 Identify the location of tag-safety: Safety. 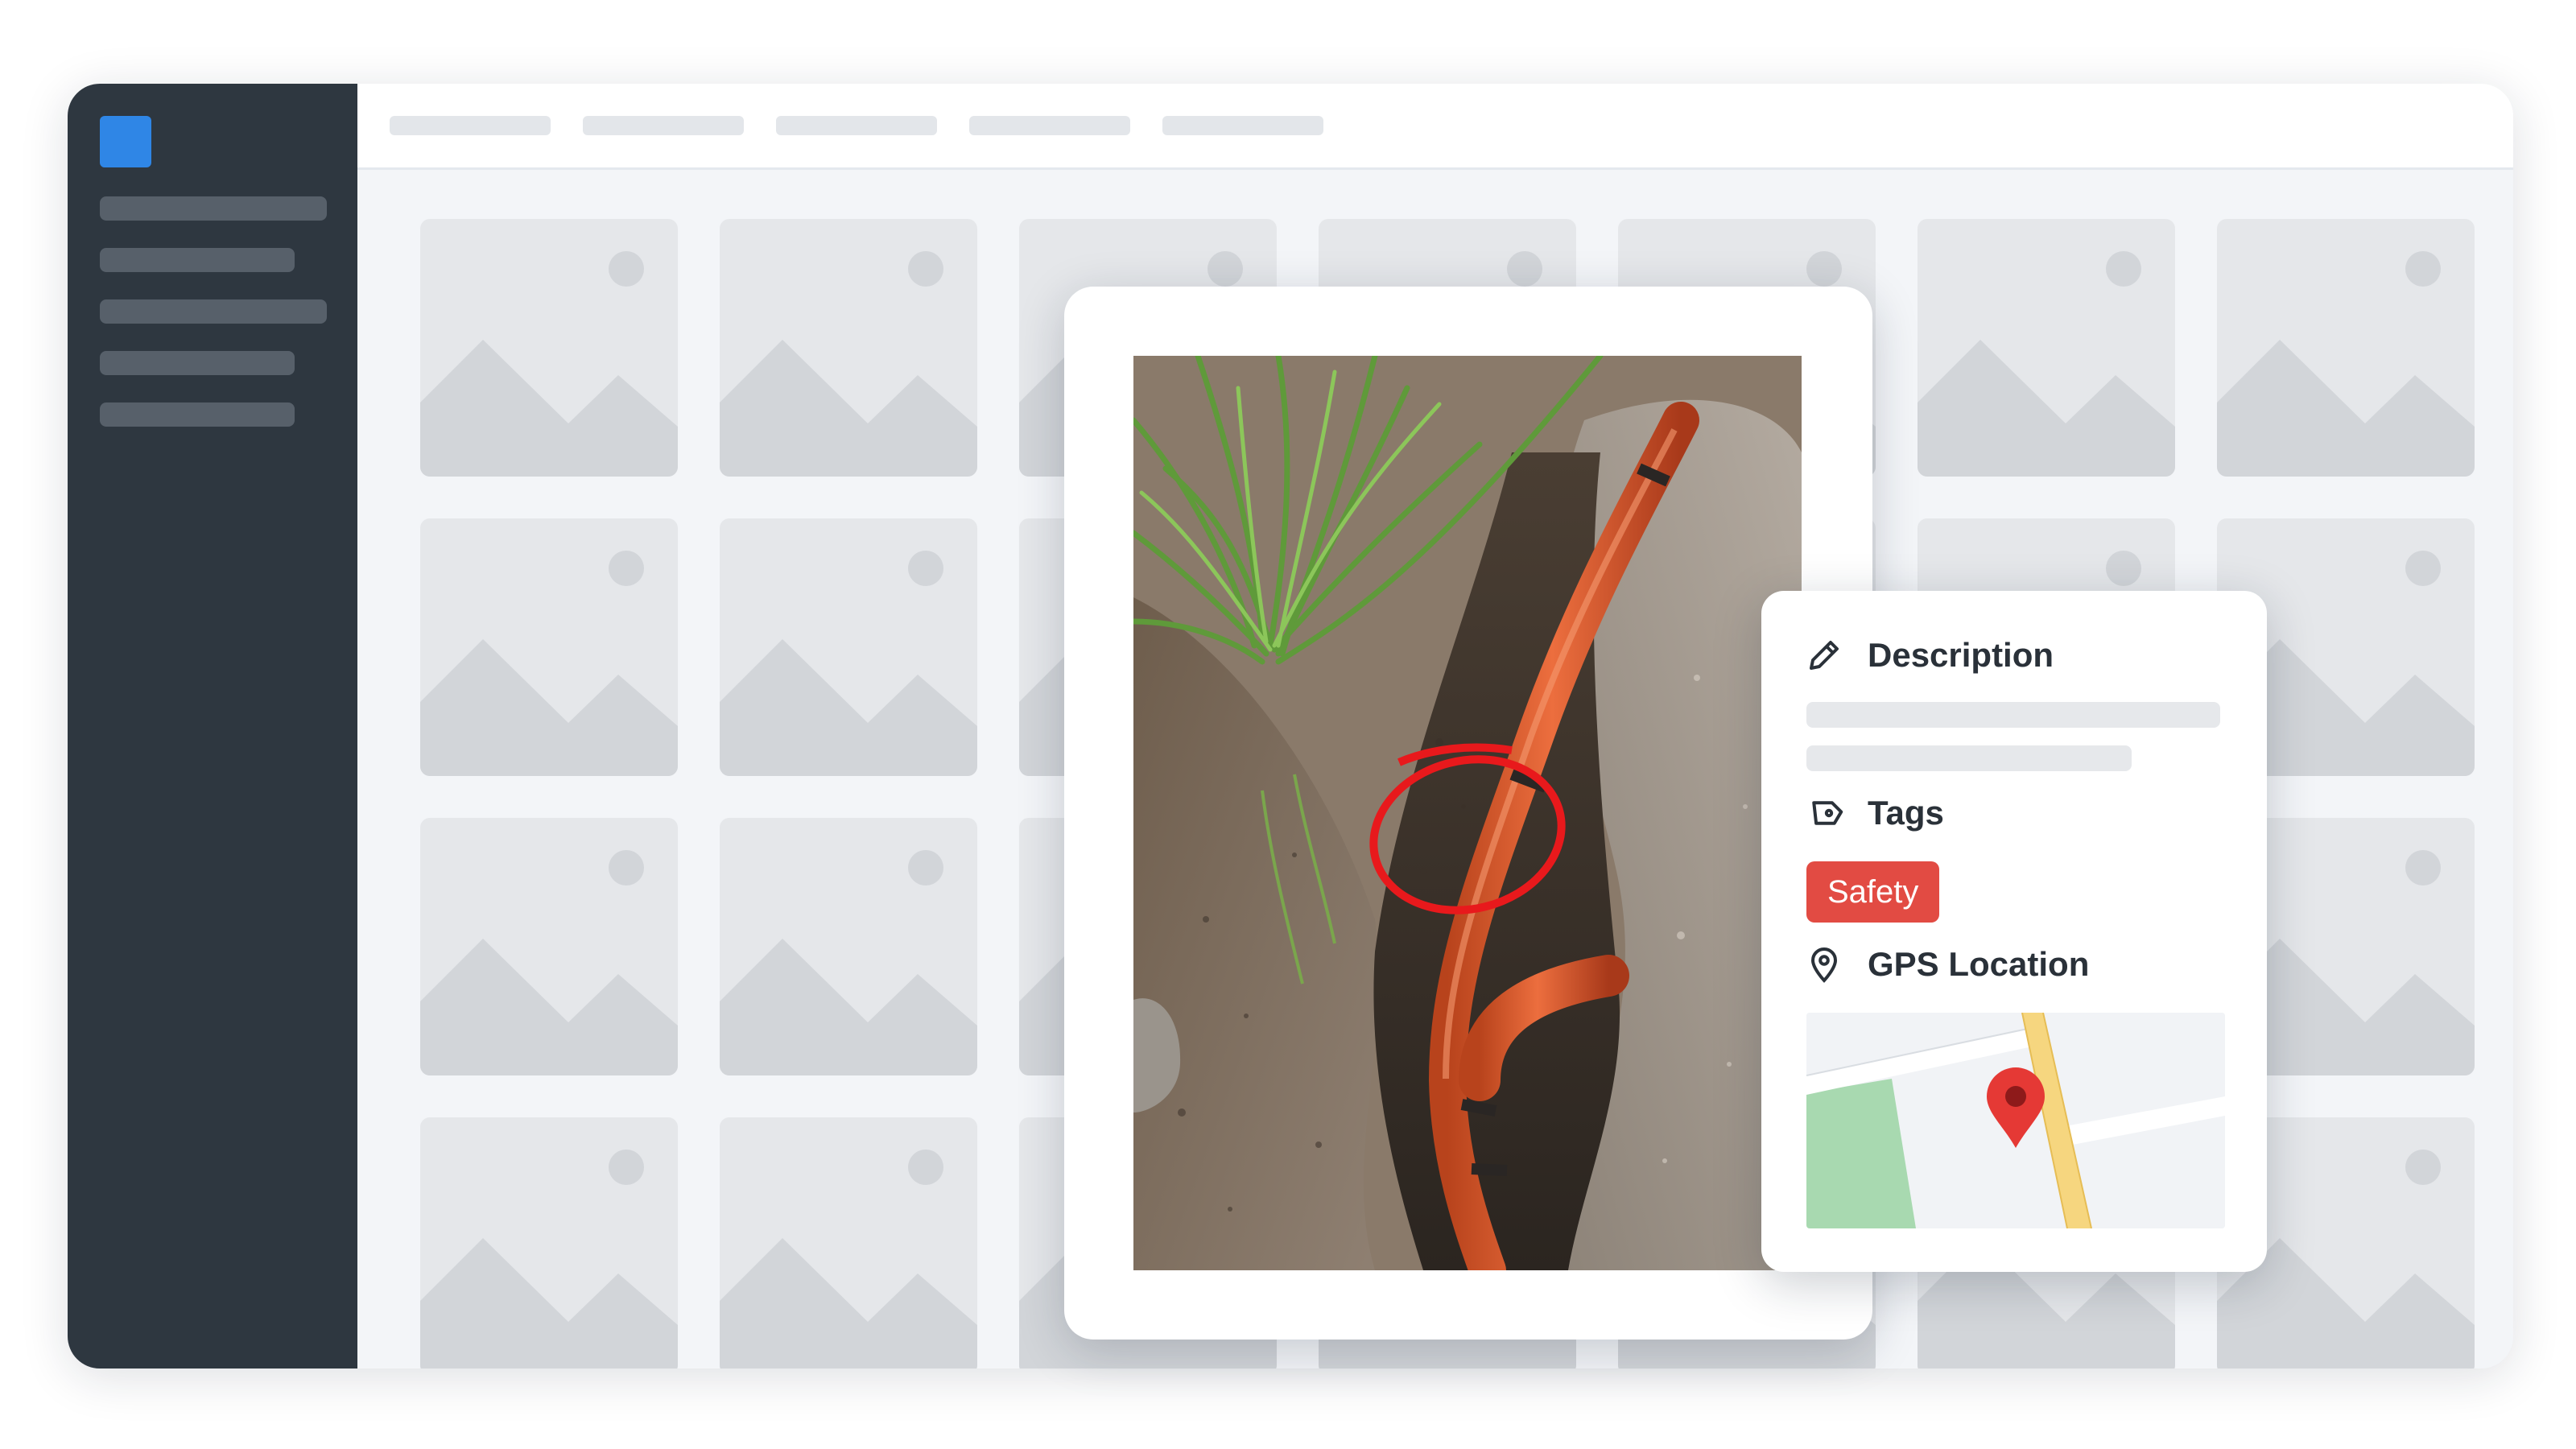
(1873, 892).